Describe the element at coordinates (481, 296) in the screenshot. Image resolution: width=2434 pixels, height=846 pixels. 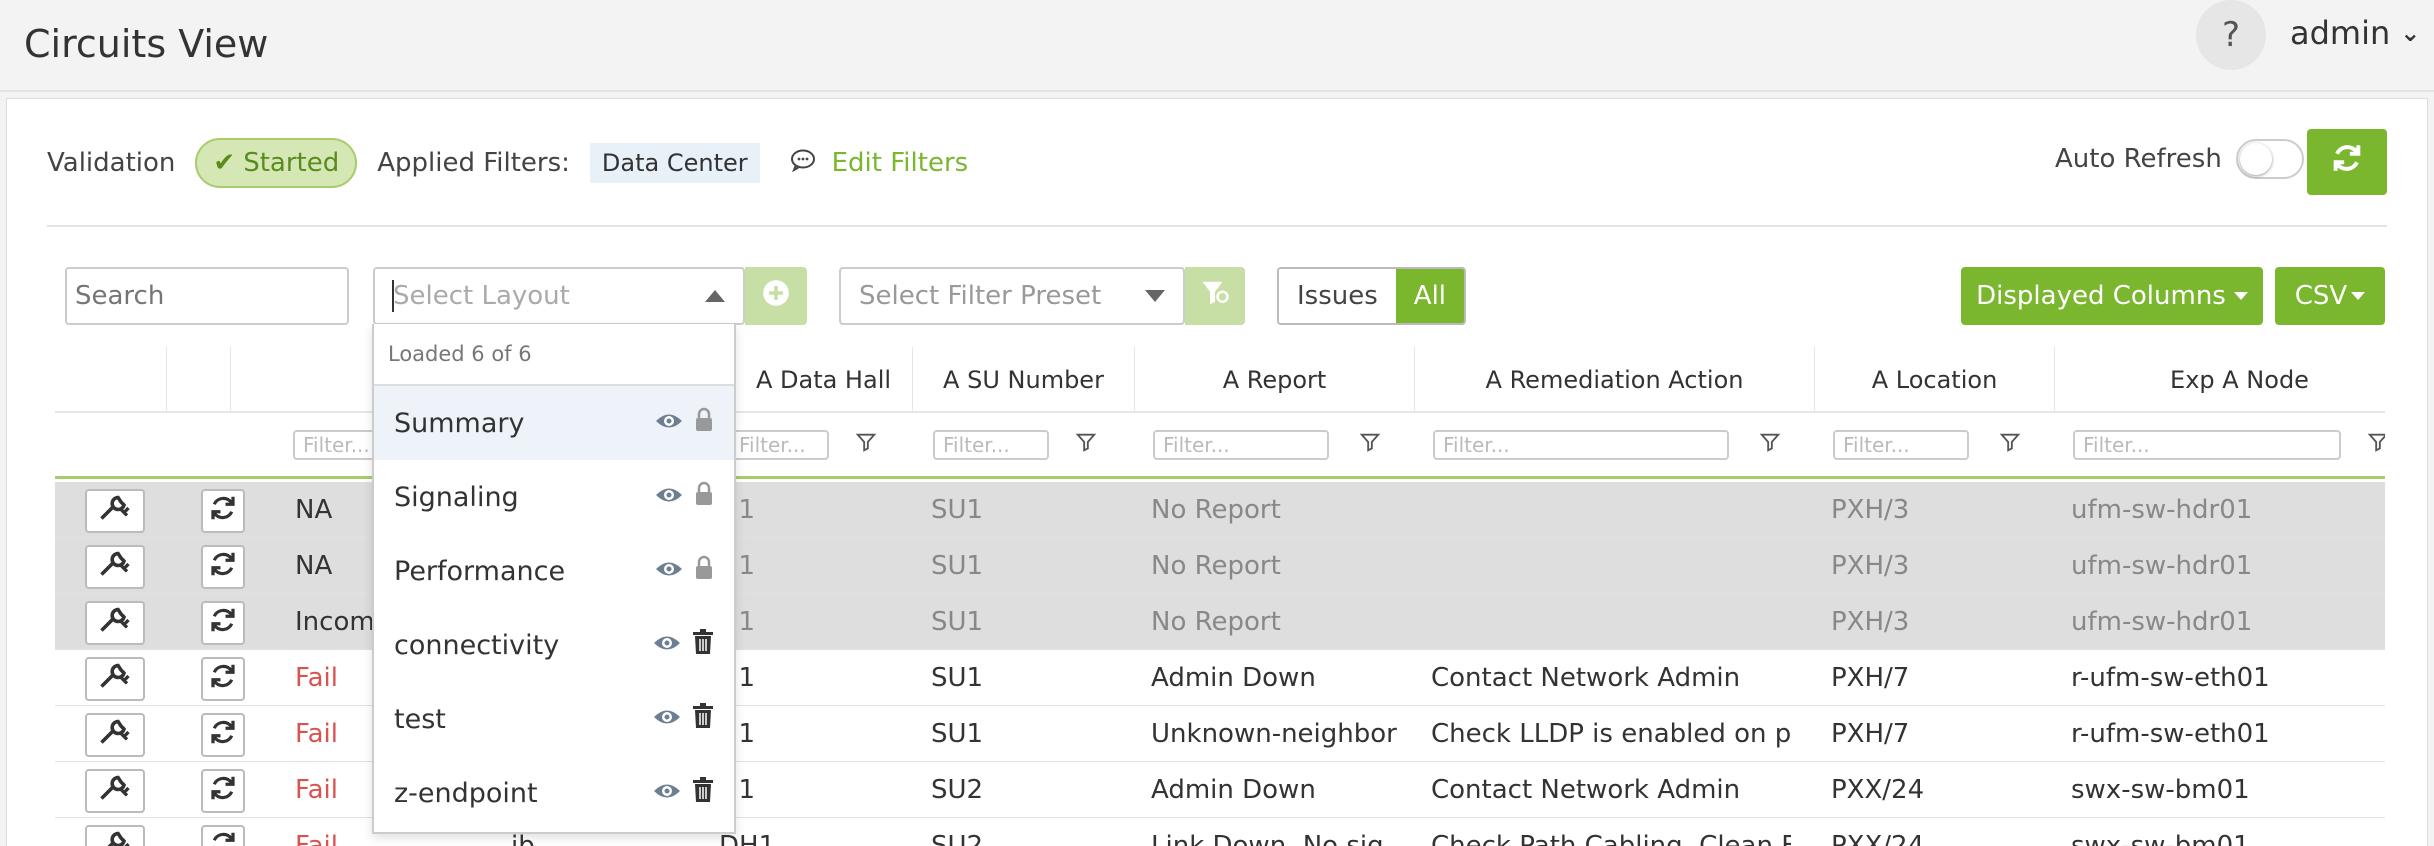
I see `layout-select-placeholder: Select Layout` at that location.